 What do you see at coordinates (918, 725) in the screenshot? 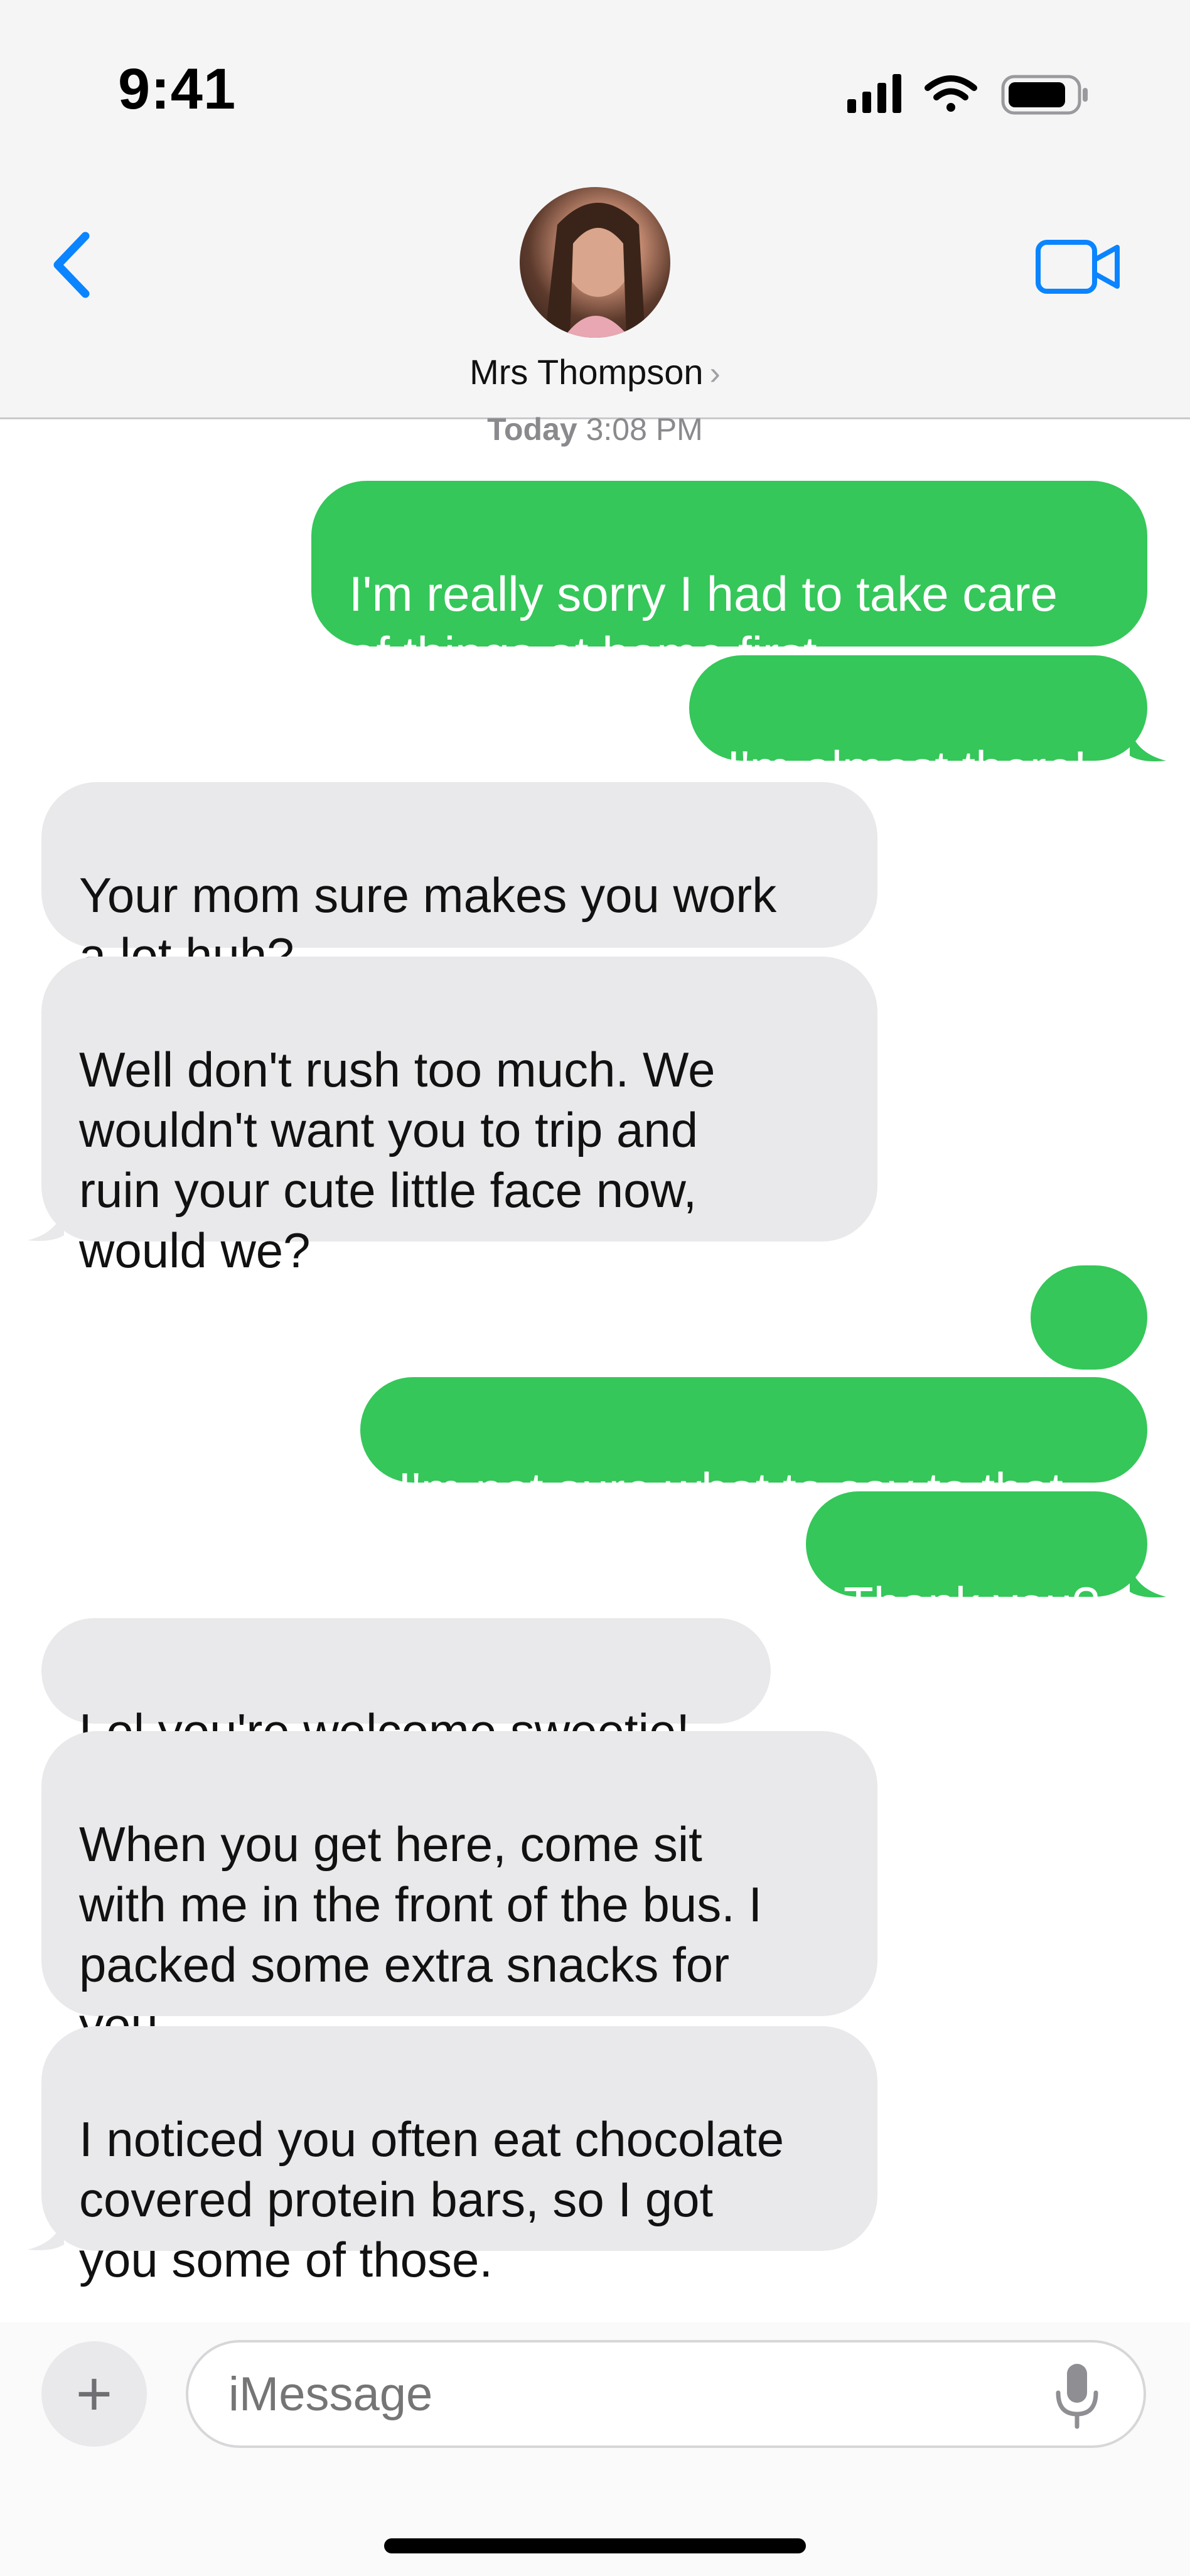
I see `message-bubble-outgoing: I'm almost there!` at bounding box center [918, 725].